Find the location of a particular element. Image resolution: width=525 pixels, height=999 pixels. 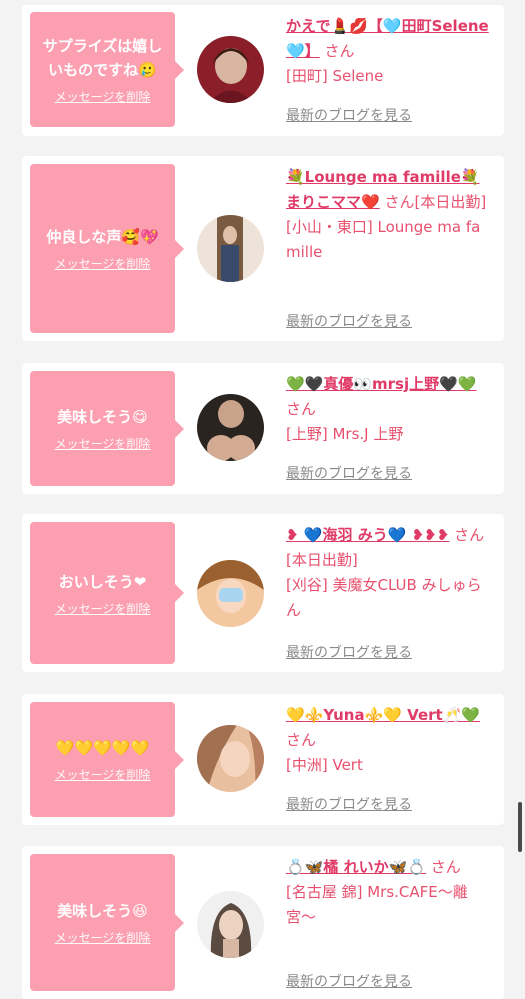

message-bubble: 💛💛💛💛💛 メッセージを削除 is located at coordinates (107, 759).